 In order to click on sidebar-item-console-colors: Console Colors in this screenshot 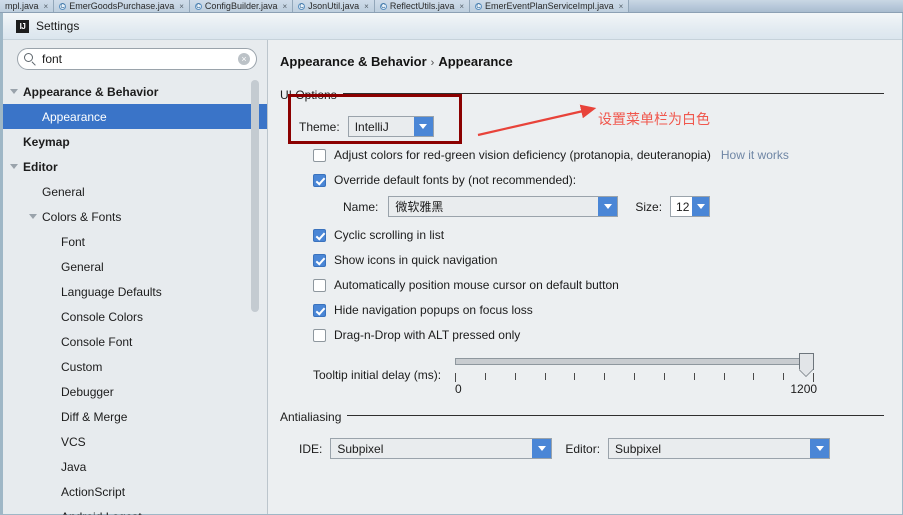, I will do `click(135, 316)`.